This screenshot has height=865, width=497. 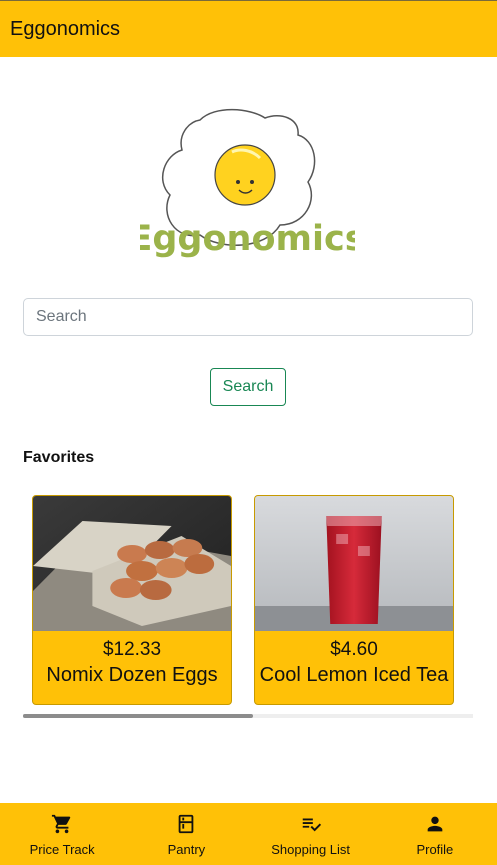 What do you see at coordinates (62, 849) in the screenshot?
I see `nav-label: Price Track` at bounding box center [62, 849].